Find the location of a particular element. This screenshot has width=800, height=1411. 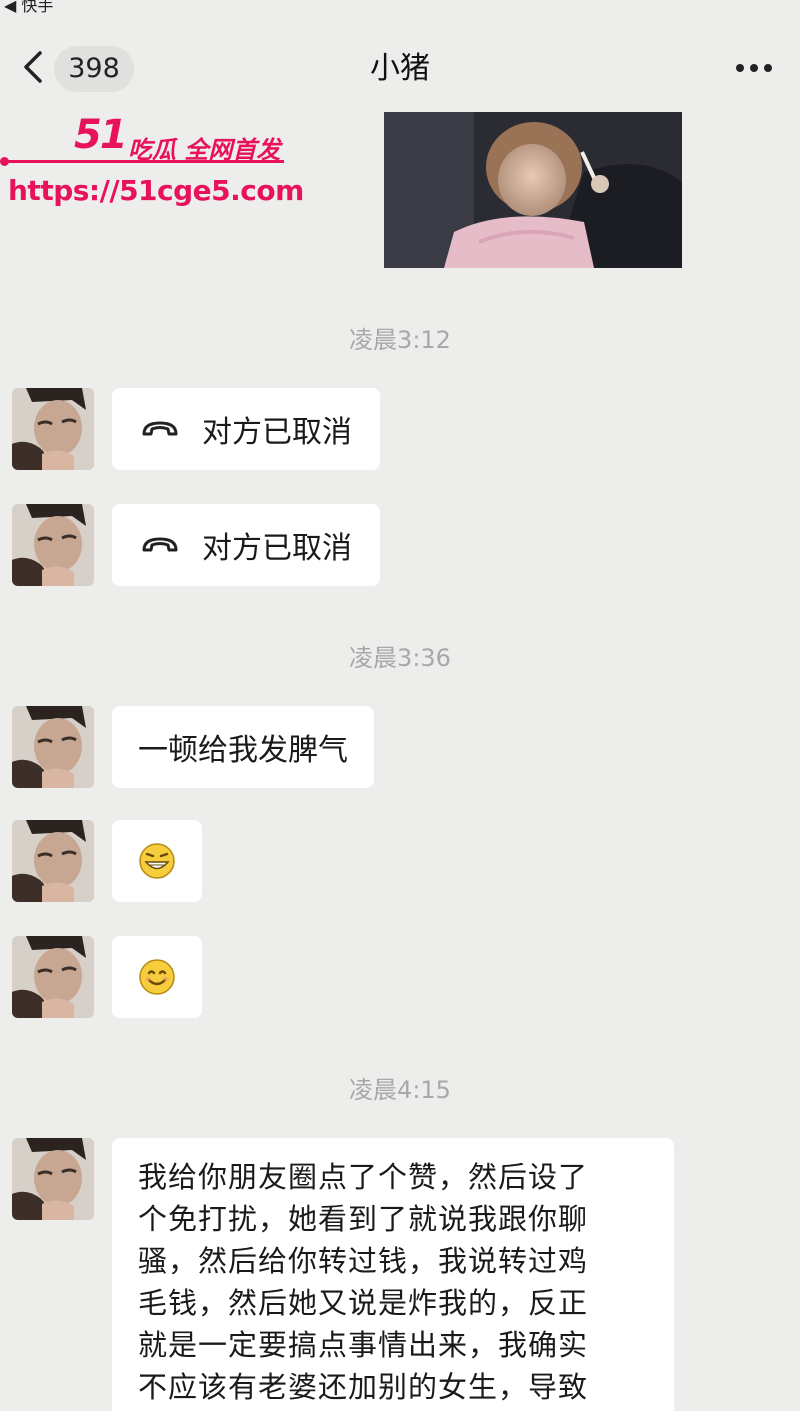

message-bubble: 一顿给我发脾气 is located at coordinates (243, 747).